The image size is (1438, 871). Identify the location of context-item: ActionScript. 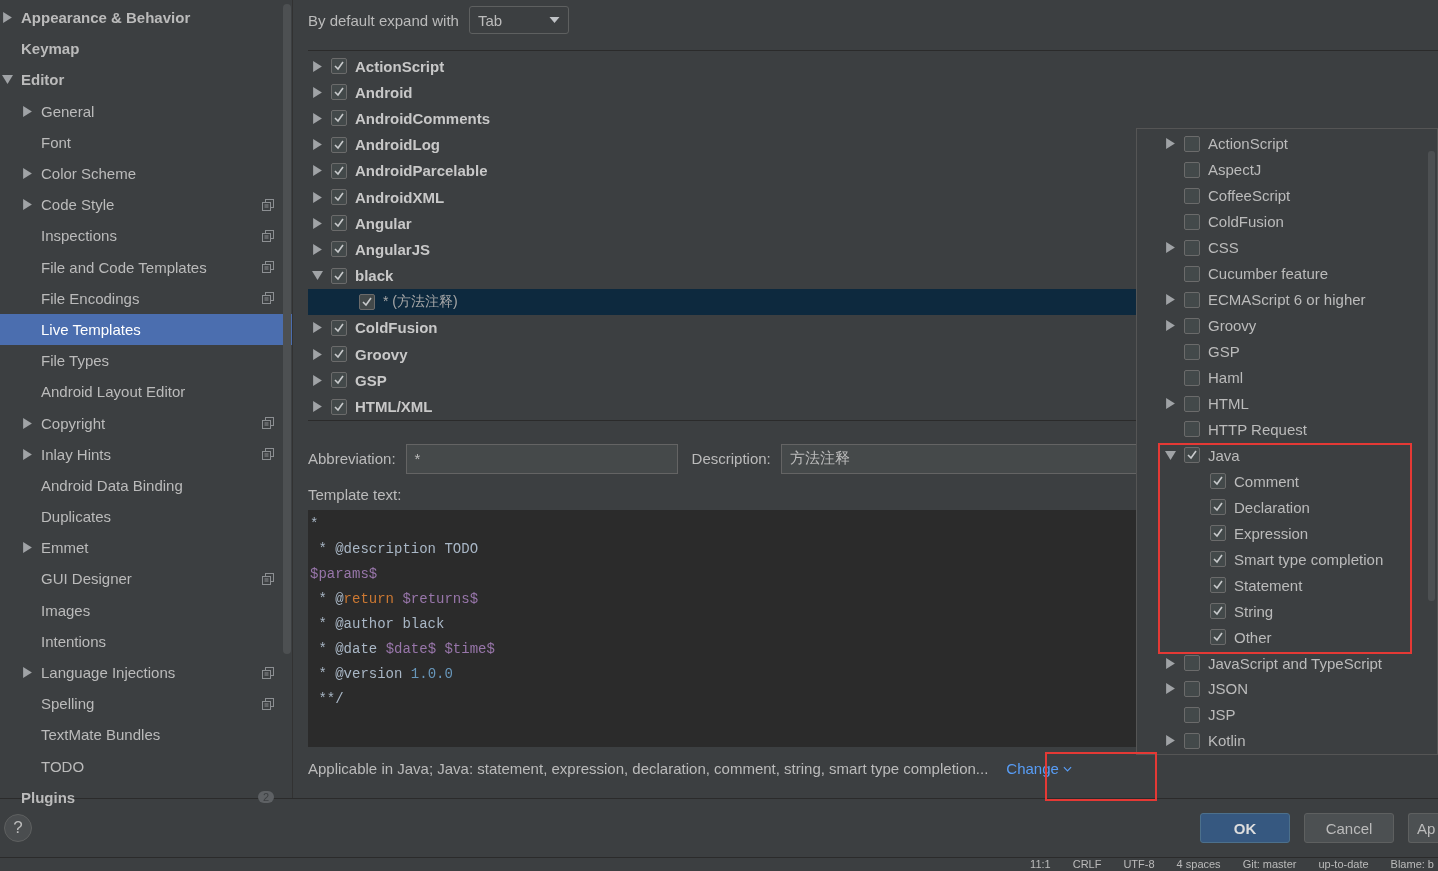
(1216, 144).